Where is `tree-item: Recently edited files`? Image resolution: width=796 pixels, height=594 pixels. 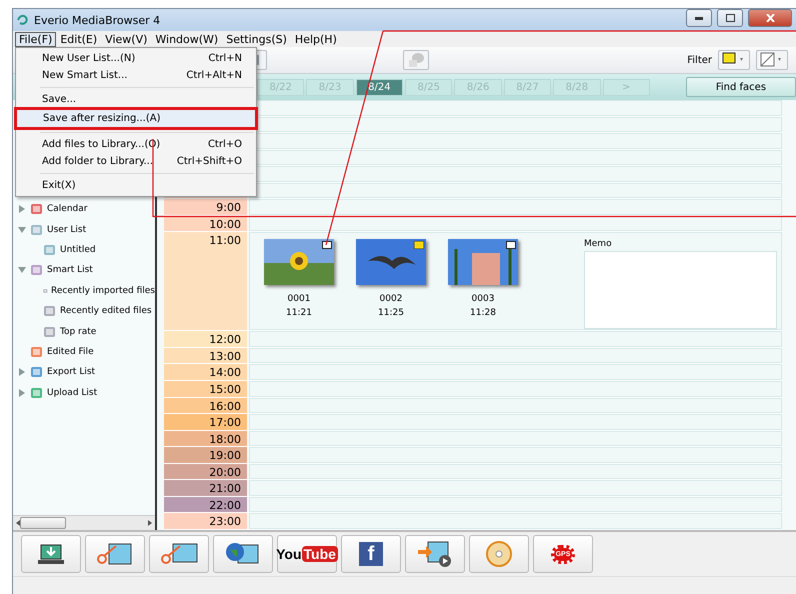 tree-item: Recently edited files is located at coordinates (84, 311).